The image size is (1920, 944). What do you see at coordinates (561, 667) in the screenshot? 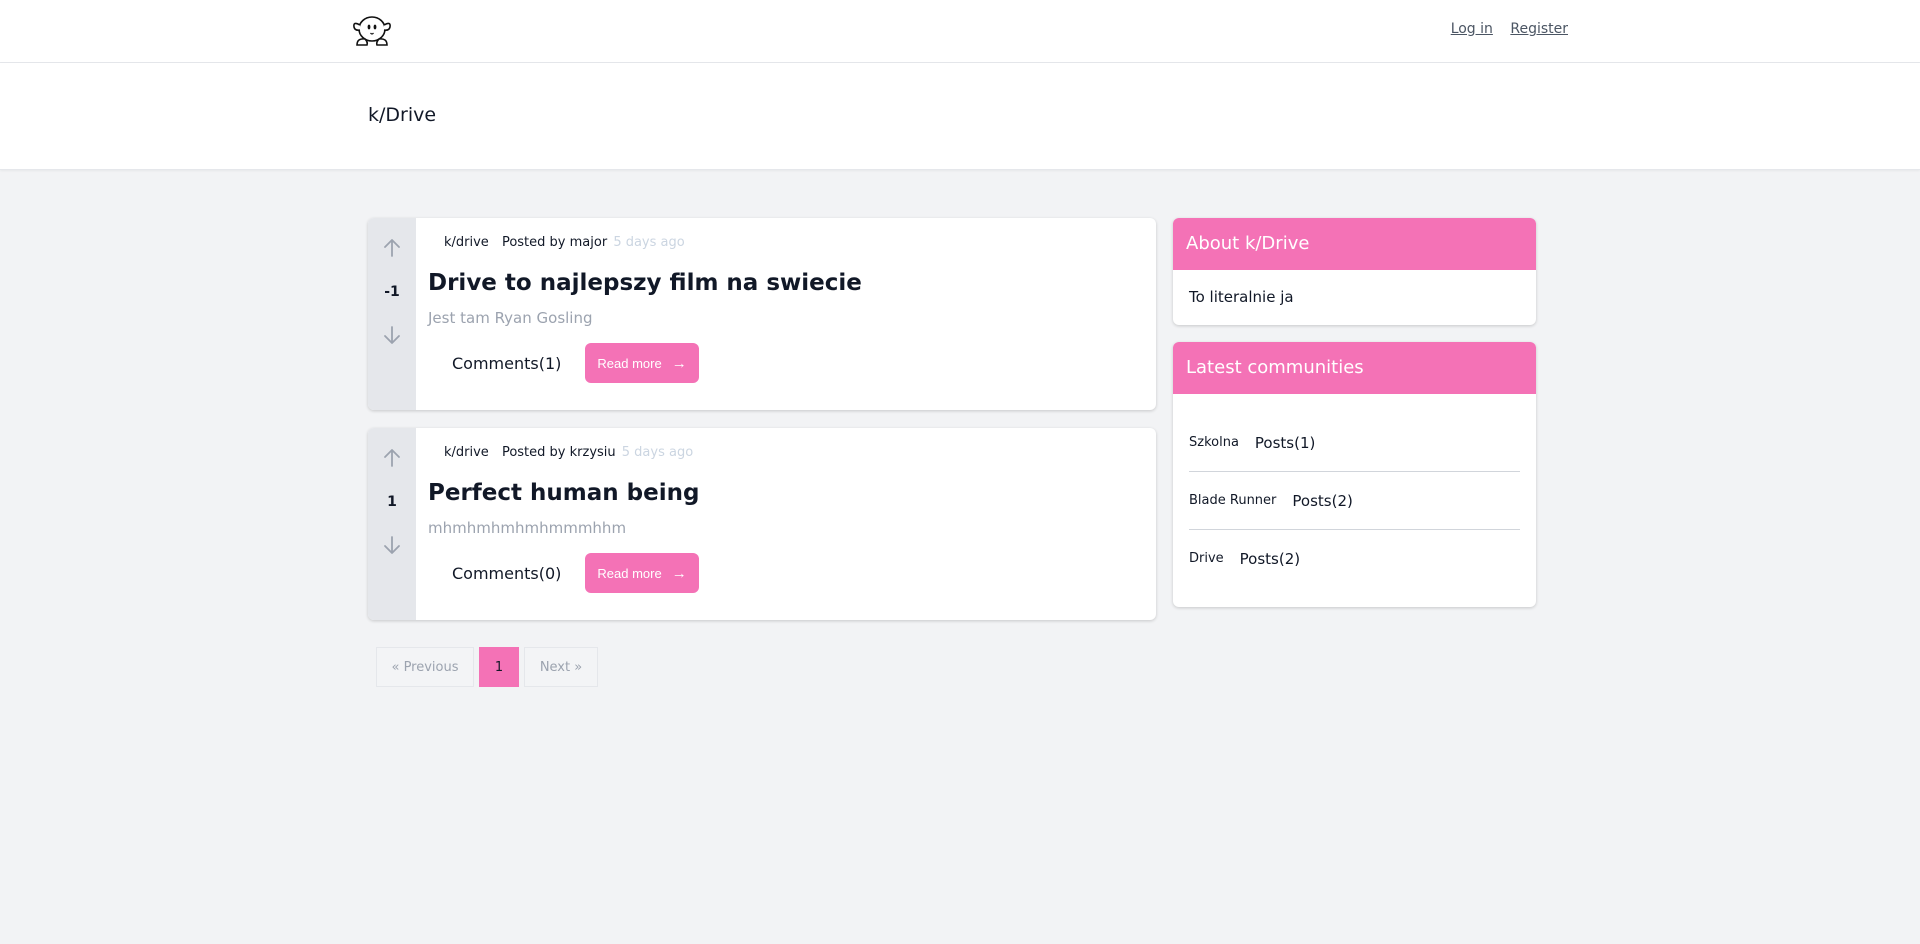
I see `next-page-button: Next »` at bounding box center [561, 667].